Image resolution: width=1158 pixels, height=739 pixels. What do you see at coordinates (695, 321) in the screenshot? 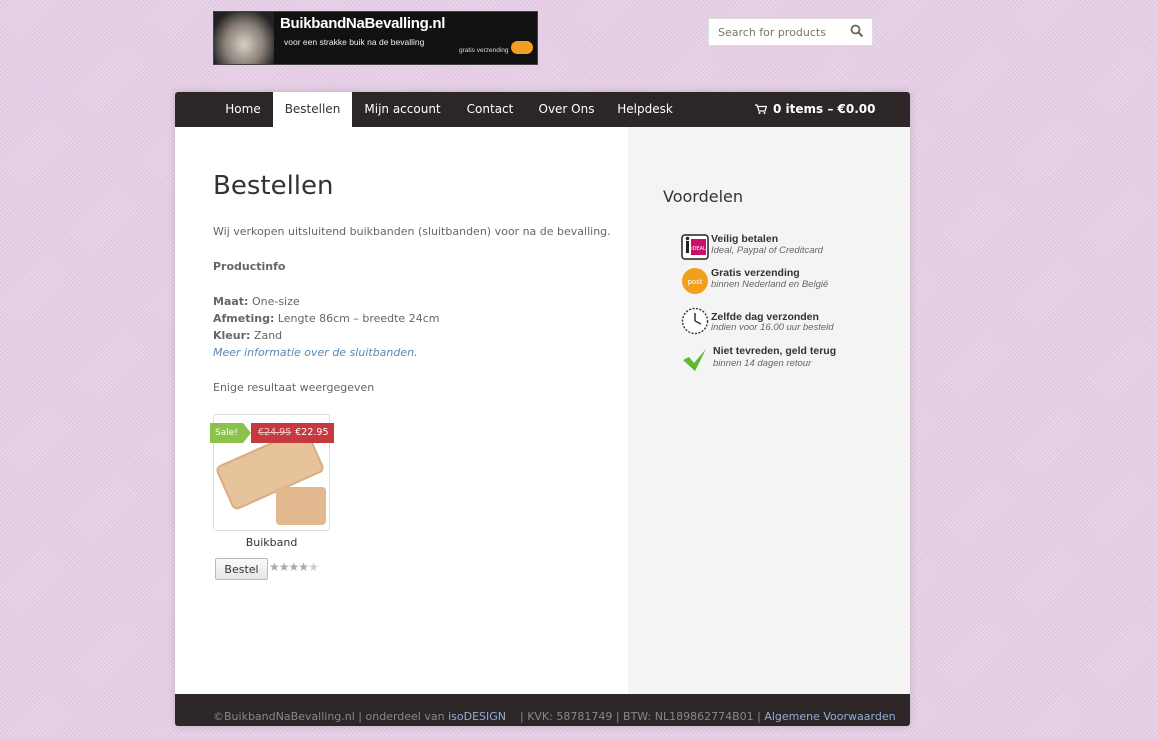
I see `clock-icon` at bounding box center [695, 321].